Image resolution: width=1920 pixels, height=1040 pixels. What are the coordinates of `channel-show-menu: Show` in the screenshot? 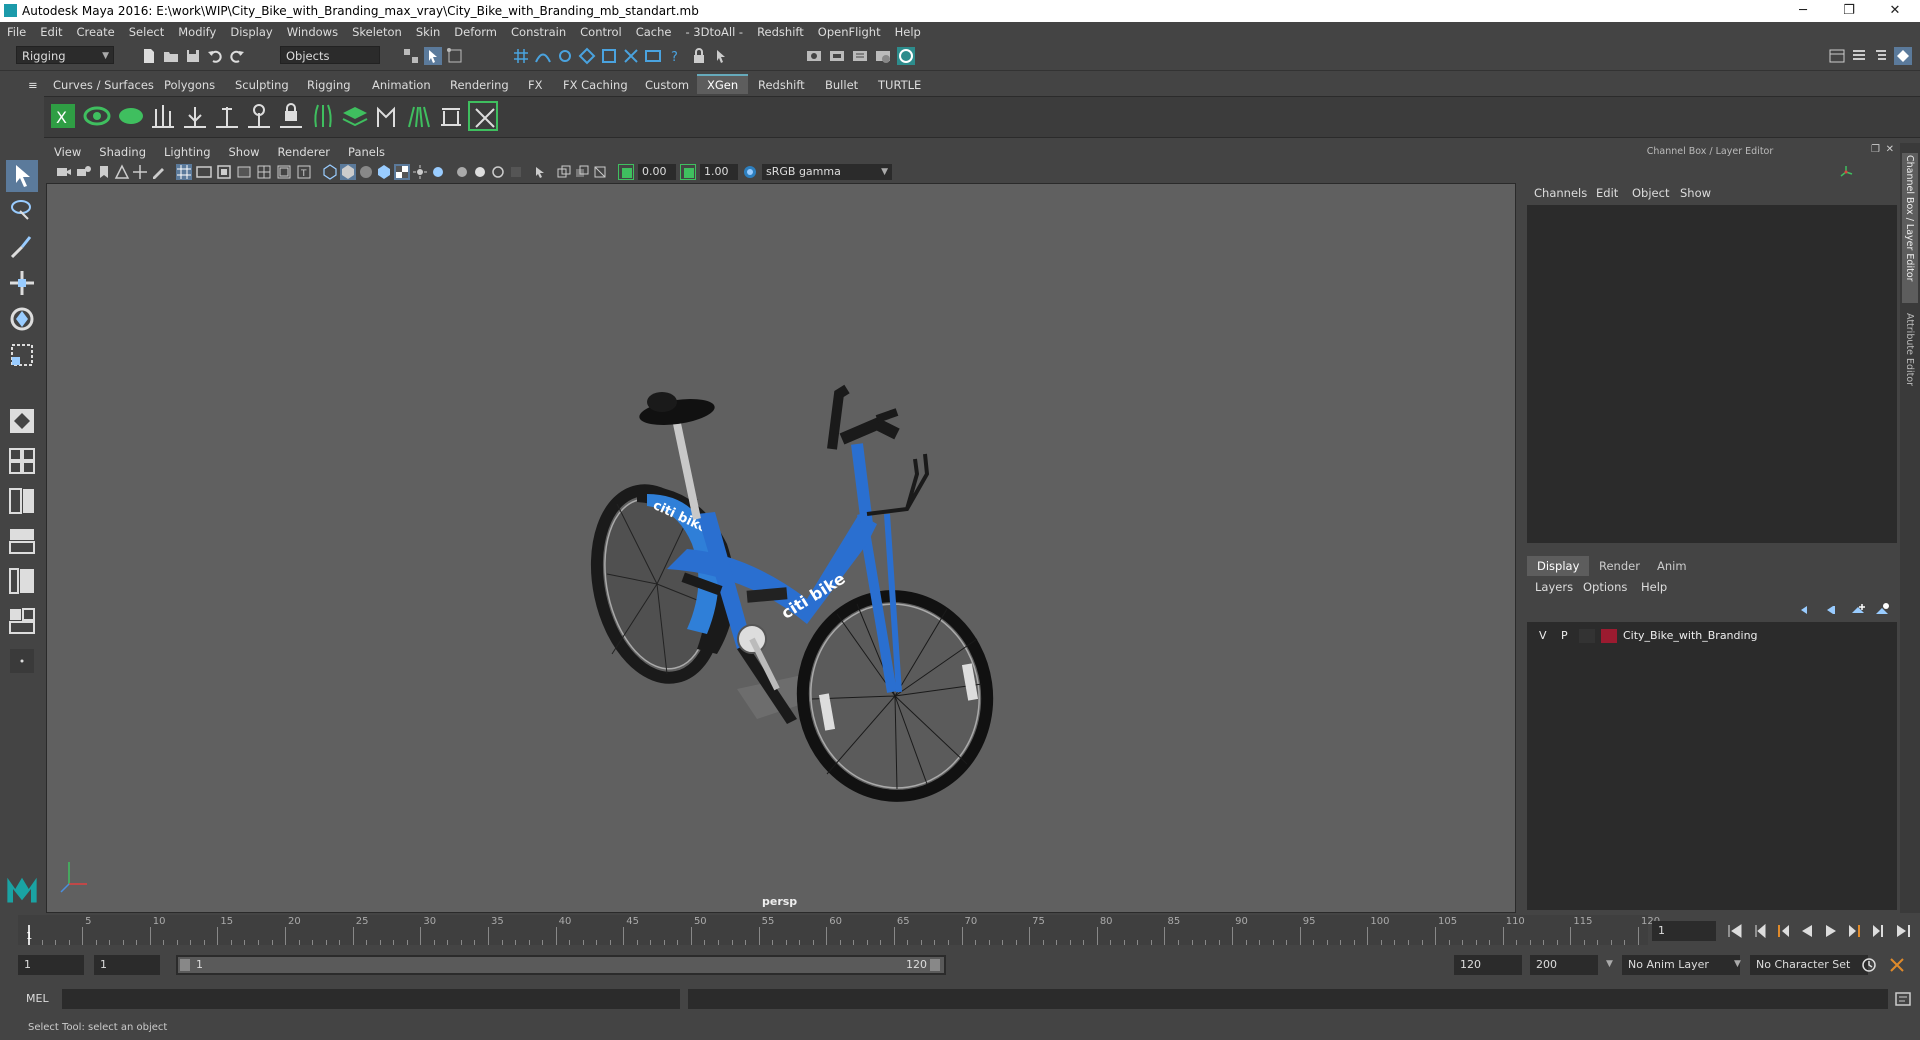 It's located at (1695, 193).